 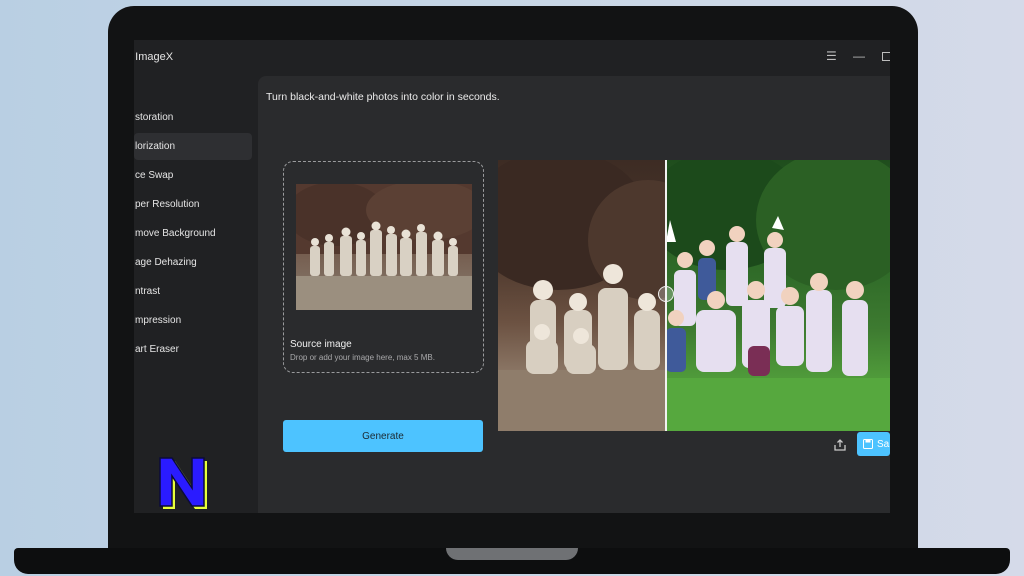 What do you see at coordinates (603, 295) in the screenshot?
I see `original-photo-half` at bounding box center [603, 295].